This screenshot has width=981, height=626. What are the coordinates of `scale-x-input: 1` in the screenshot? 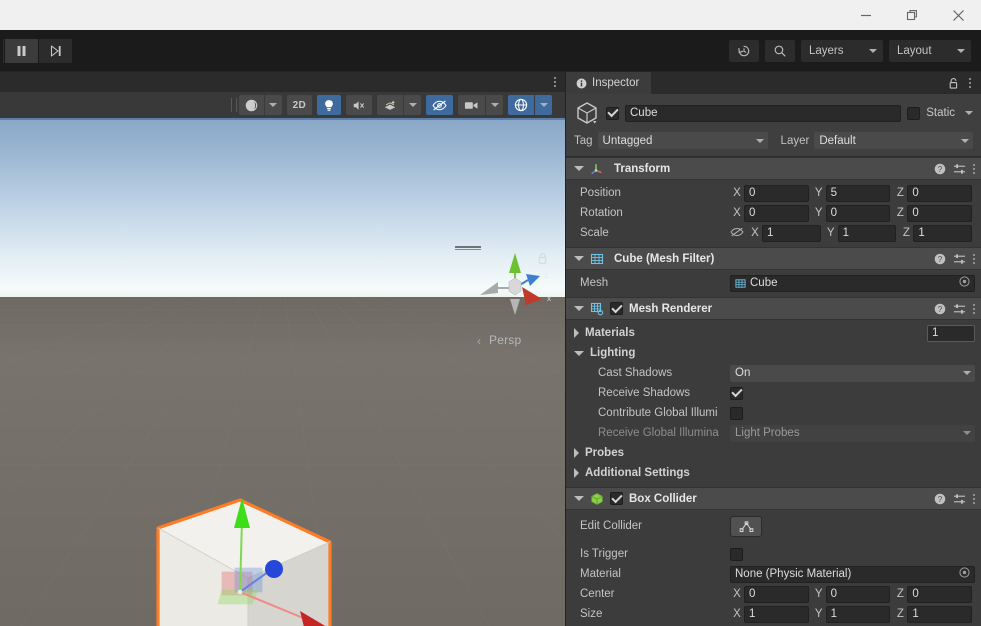 It's located at (791, 233).